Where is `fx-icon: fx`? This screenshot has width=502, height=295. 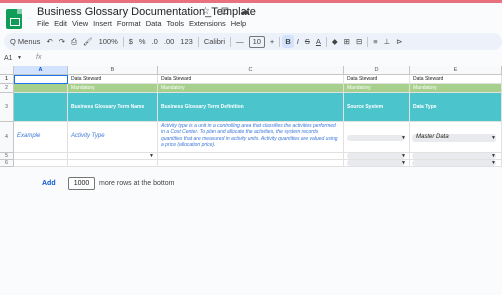 fx-icon: fx is located at coordinates (39, 57).